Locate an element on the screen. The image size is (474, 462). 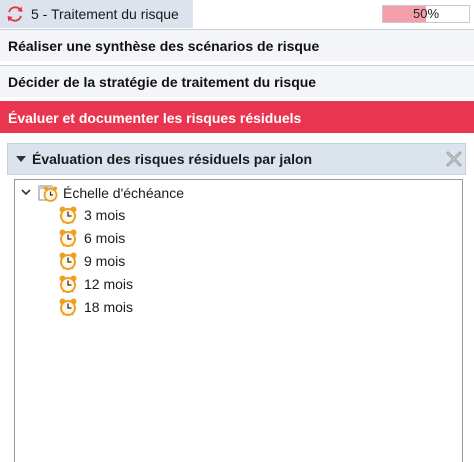
tree-item-label: 9 mois is located at coordinates (105, 261).